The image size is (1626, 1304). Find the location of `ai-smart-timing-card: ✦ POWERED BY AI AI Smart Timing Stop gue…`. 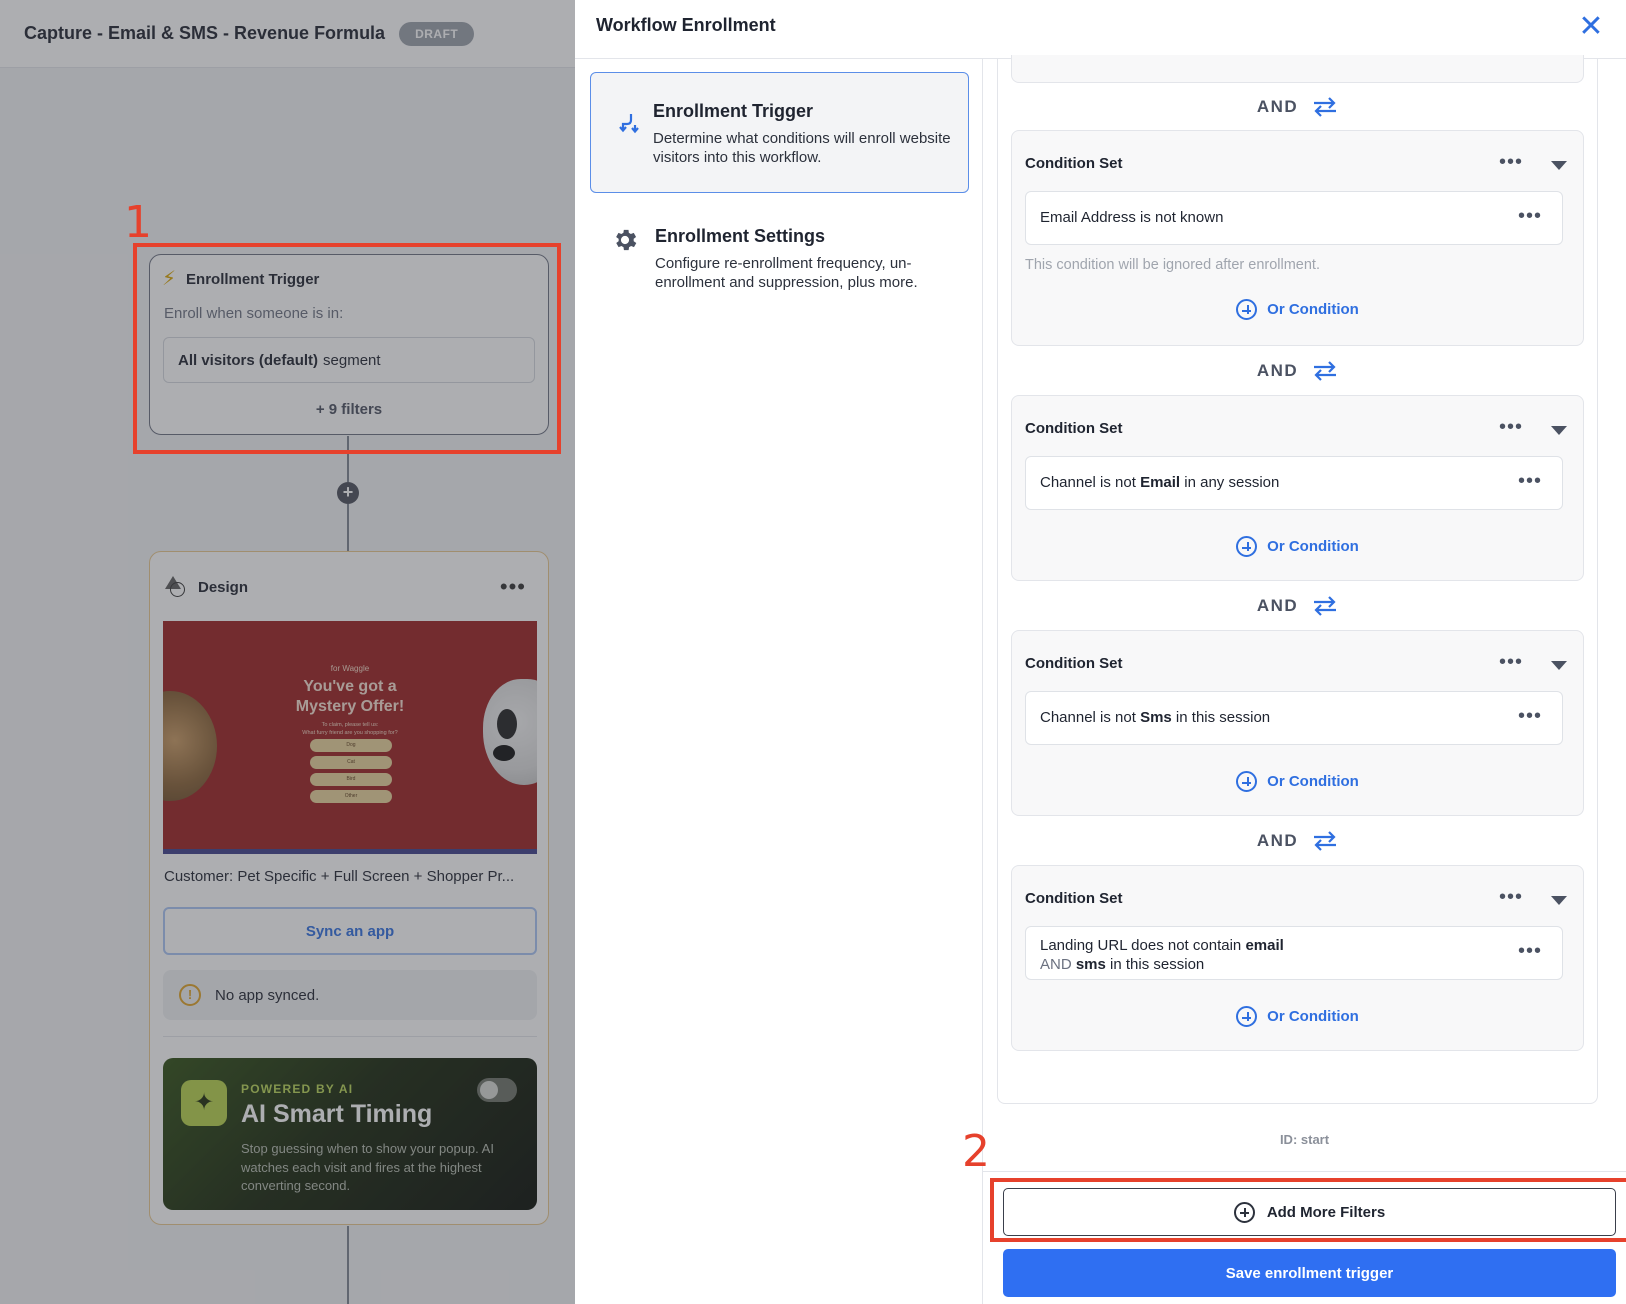

ai-smart-timing-card: ✦ POWERED BY AI AI Smart Timing Stop gue… is located at coordinates (350, 1134).